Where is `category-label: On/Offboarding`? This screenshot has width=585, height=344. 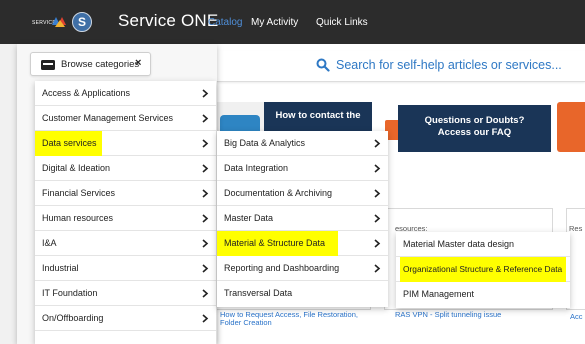
category-label: On/Offboarding is located at coordinates (73, 318).